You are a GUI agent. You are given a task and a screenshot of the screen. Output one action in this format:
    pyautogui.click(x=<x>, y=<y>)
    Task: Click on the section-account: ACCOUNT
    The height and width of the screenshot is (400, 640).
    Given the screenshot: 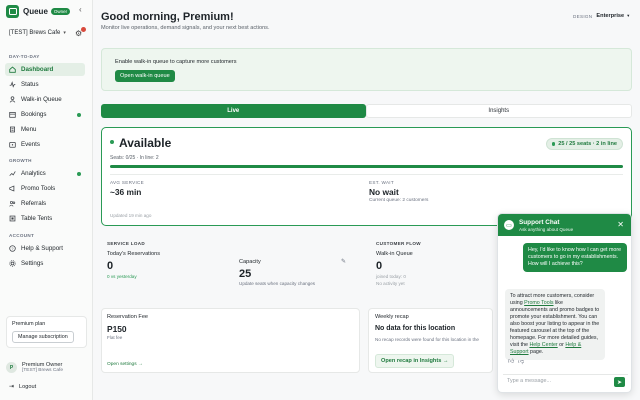 What is the action you would take?
    pyautogui.click(x=22, y=235)
    